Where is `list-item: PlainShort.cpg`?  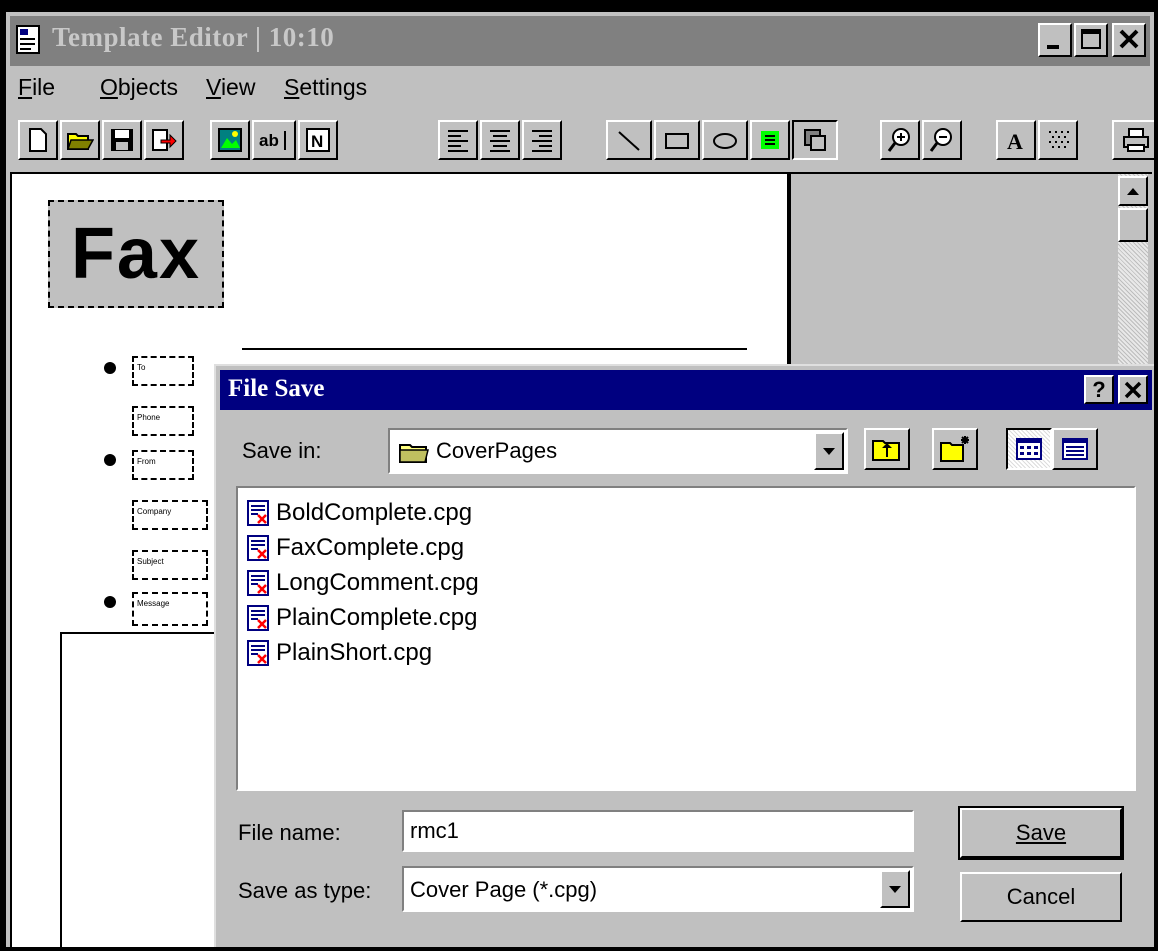
list-item: PlainShort.cpg is located at coordinates (339, 653).